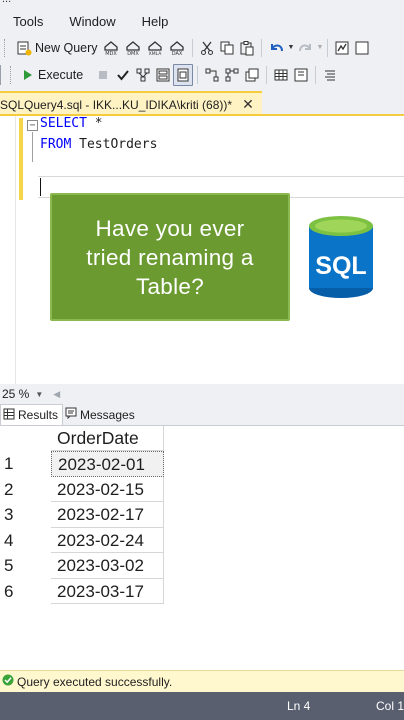 Image resolution: width=404 pixels, height=720 pixels. Describe the element at coordinates (9, 540) in the screenshot. I see `row-number: 4` at that location.